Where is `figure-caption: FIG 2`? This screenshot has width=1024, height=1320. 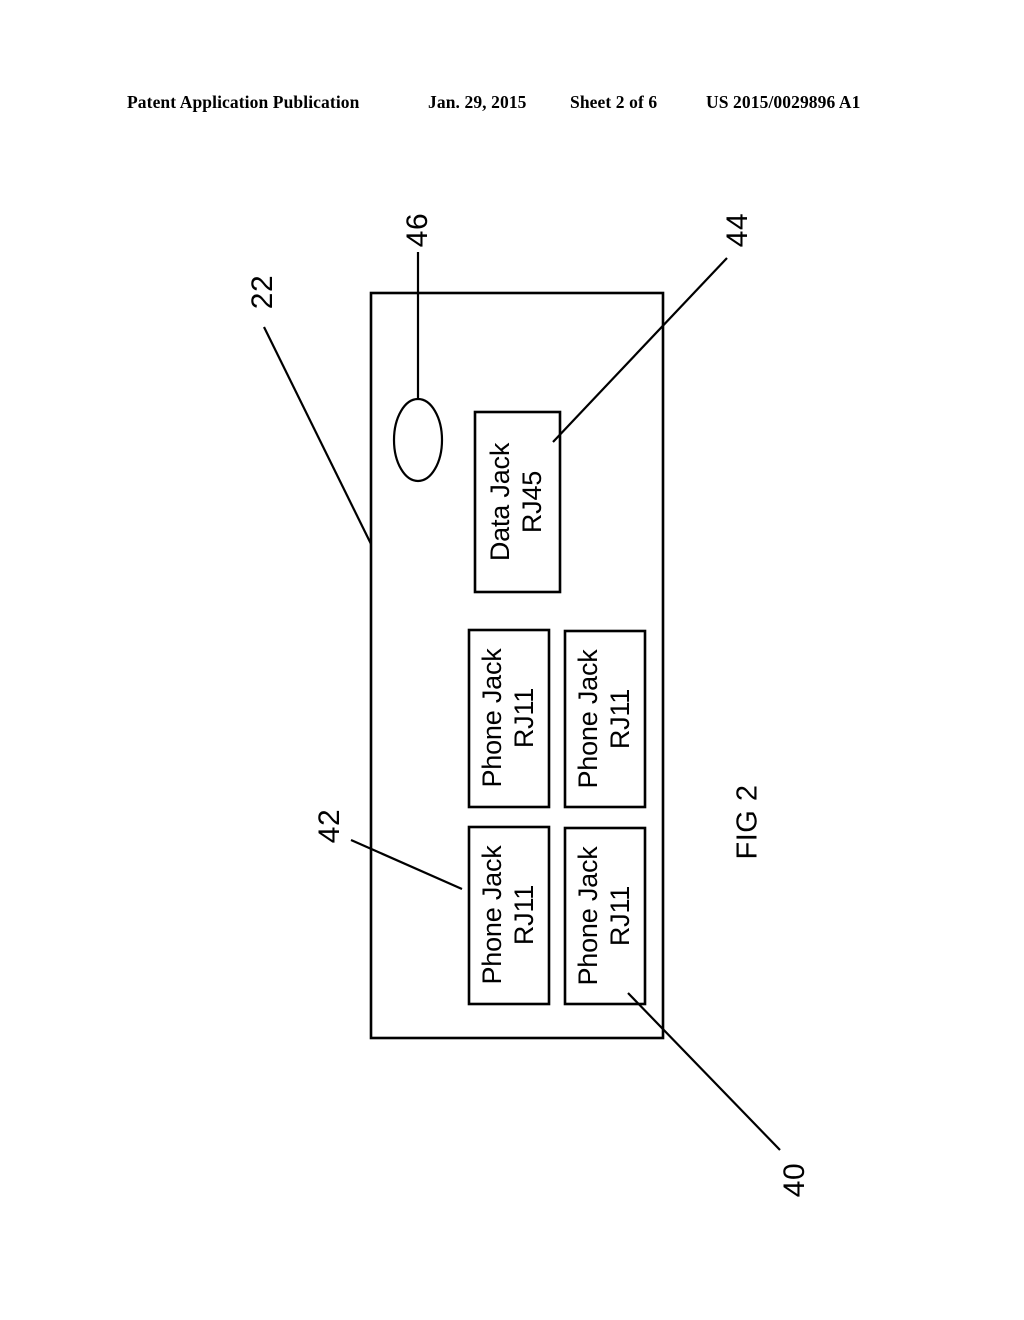 figure-caption: FIG 2 is located at coordinates (747, 822).